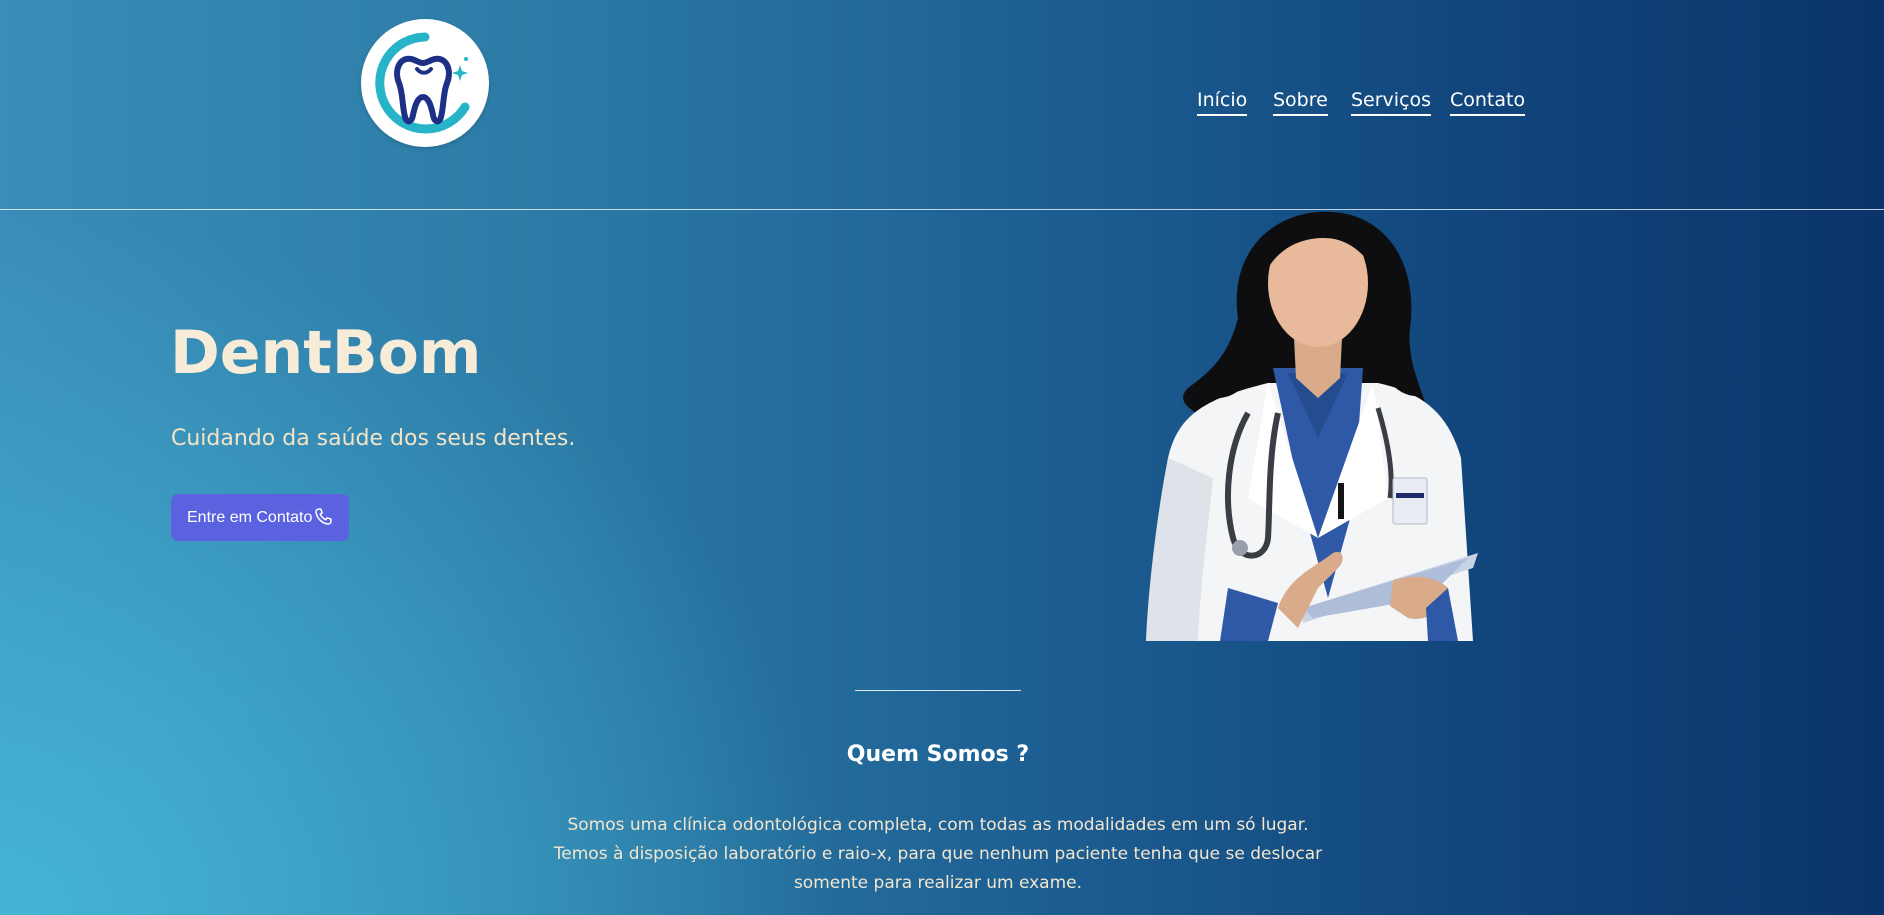  I want to click on tooth-logo-icon, so click(422, 83).